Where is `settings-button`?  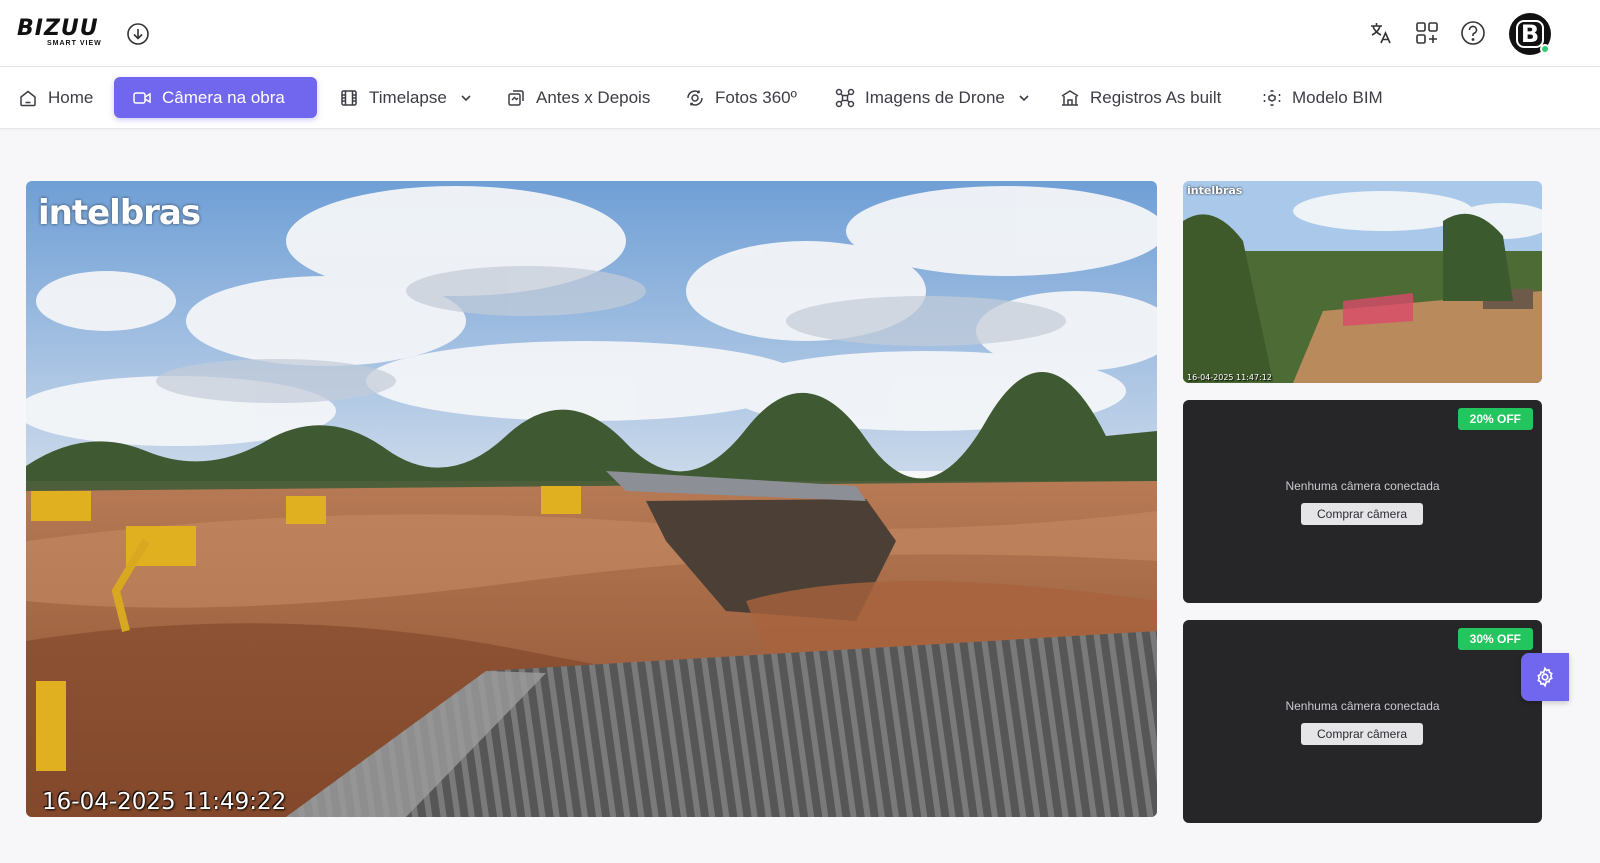
settings-button is located at coordinates (1545, 677).